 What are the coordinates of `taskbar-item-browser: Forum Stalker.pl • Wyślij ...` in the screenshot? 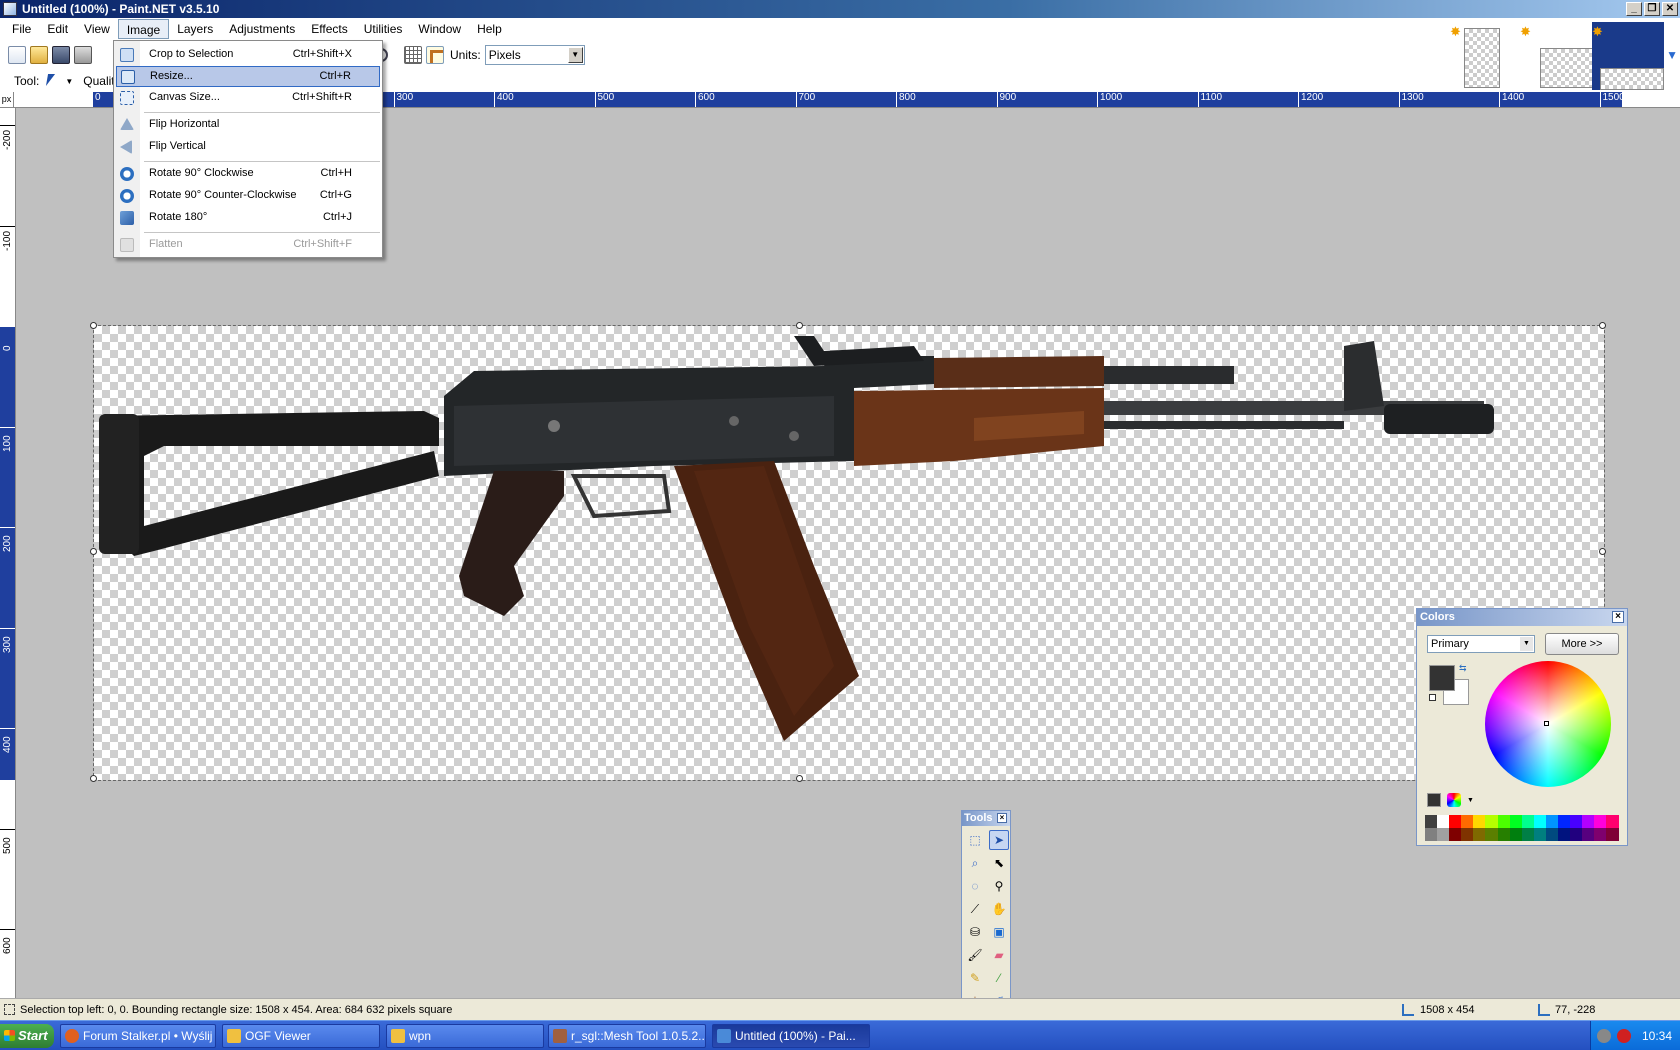 It's located at (138, 1036).